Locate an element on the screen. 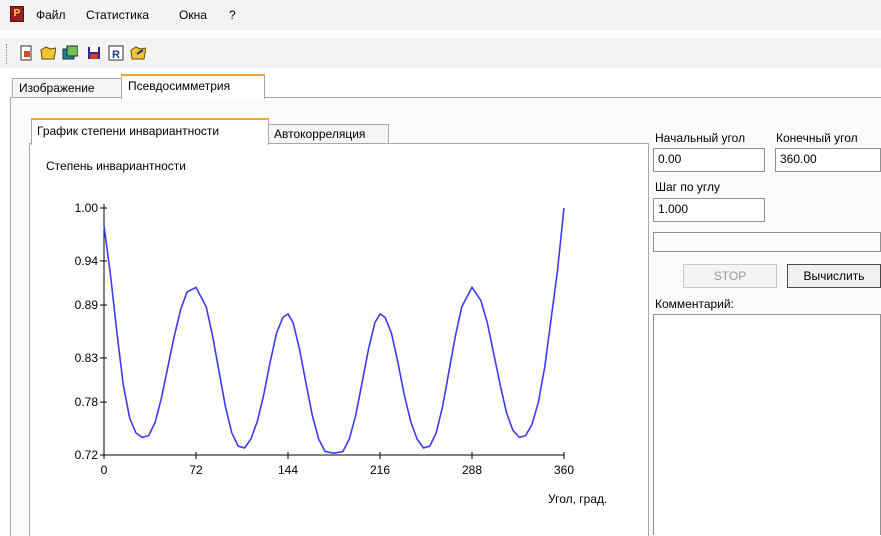  svg-text: R is located at coordinates (116, 55).